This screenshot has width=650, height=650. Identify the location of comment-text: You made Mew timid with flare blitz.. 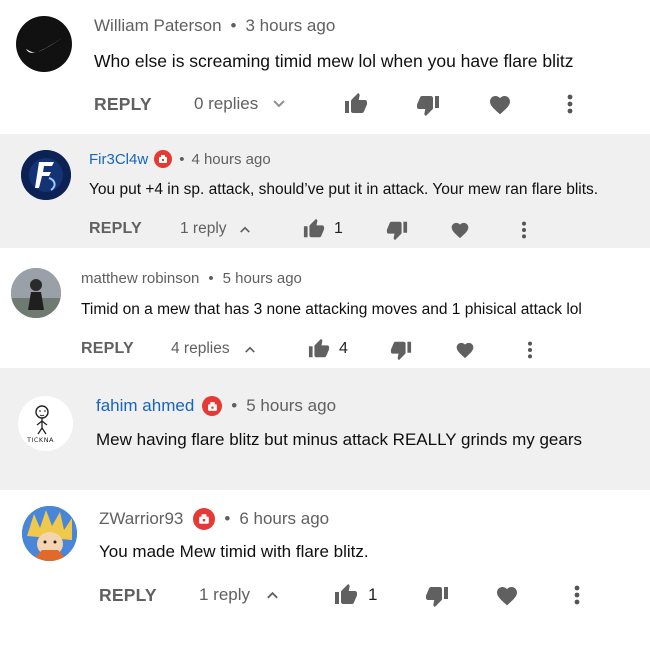
(234, 551).